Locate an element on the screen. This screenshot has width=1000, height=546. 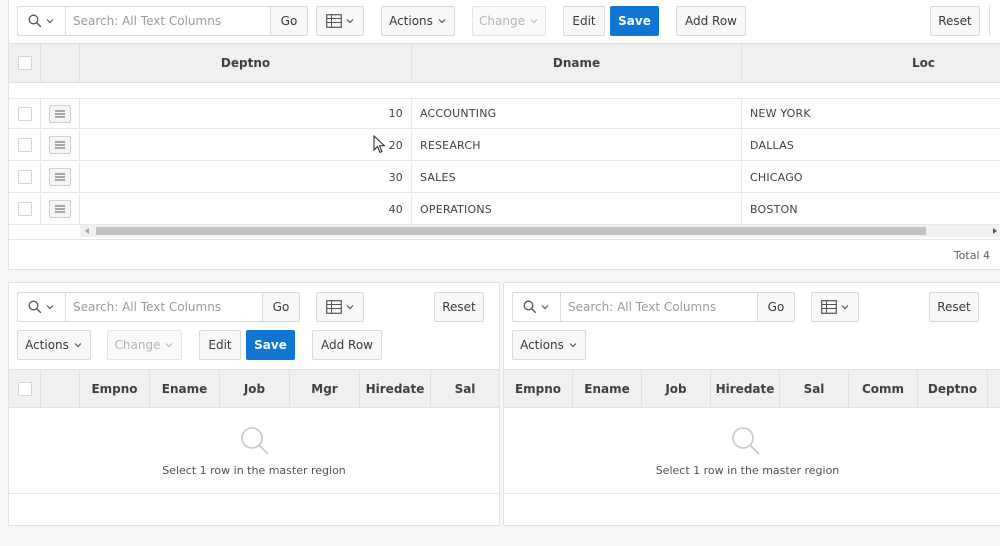
detail-search-column-menu is located at coordinates (42, 307).